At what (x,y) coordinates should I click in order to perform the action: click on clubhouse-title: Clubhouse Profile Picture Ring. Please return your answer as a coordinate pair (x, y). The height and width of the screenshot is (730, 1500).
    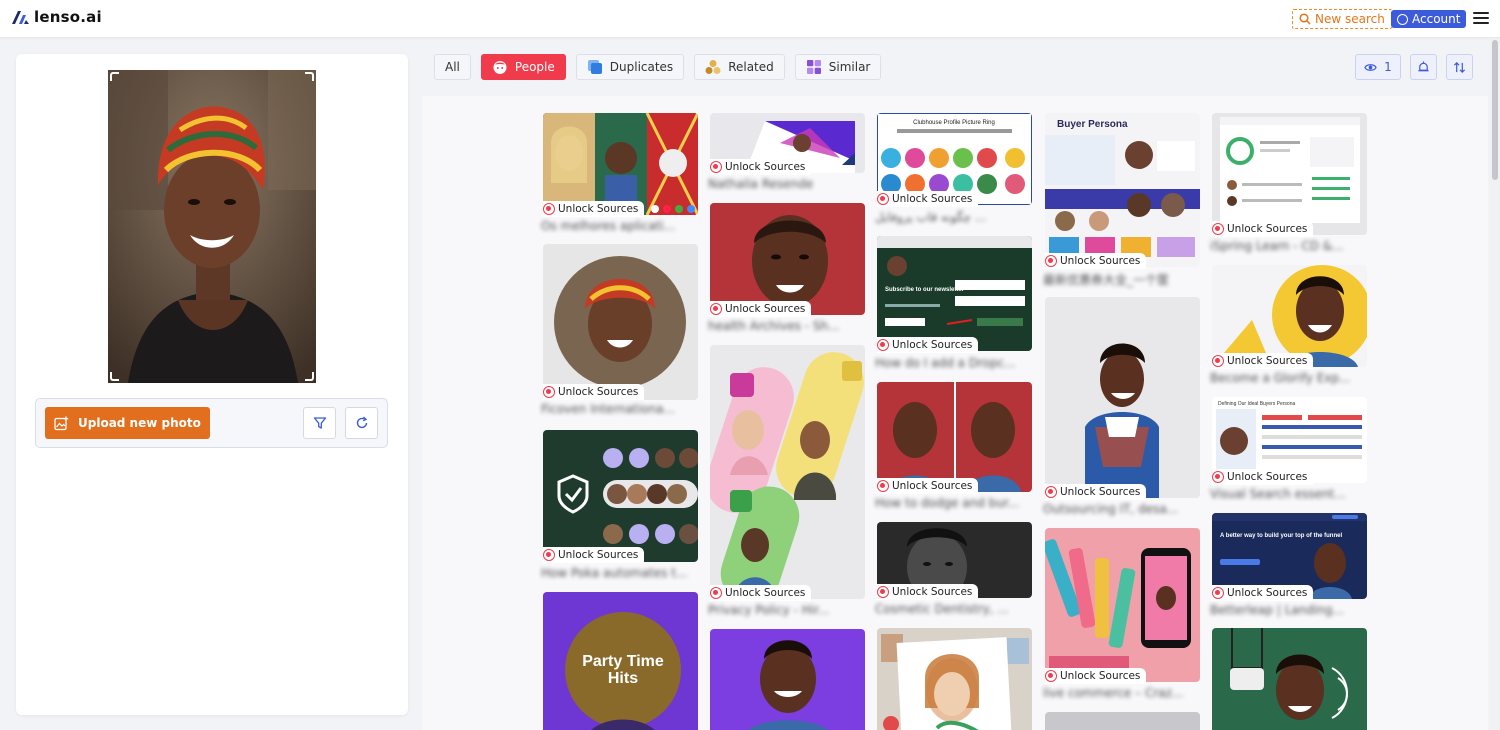
    Looking at the image, I should click on (954, 123).